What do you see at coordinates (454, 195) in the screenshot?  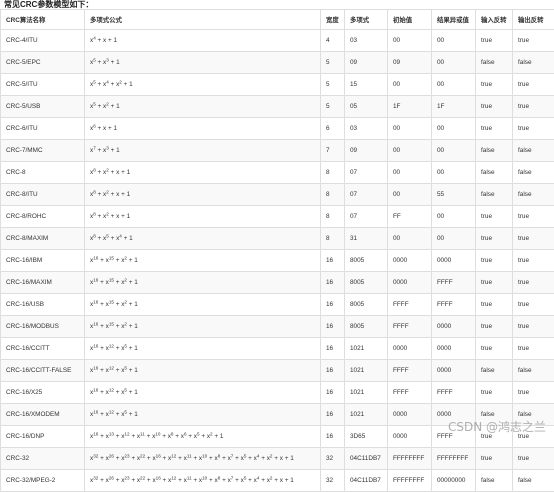 I see `cell-xorout: 55` at bounding box center [454, 195].